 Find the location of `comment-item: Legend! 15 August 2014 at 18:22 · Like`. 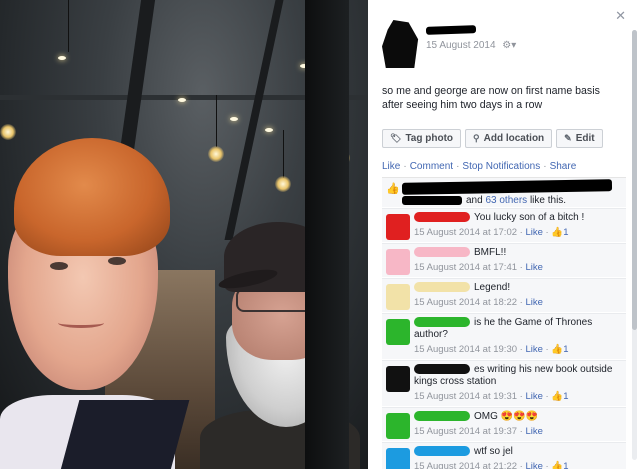

comment-item: Legend! 15 August 2014 at 18:22 · Like is located at coordinates (504, 295).